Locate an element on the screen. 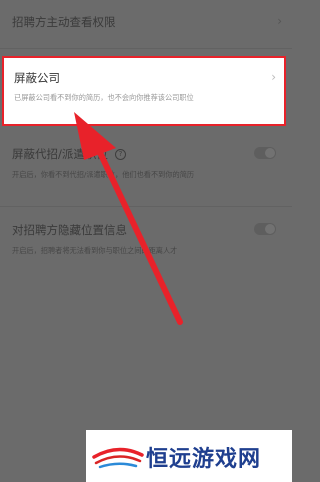 The height and width of the screenshot is (482, 320). watermark-banner: 恒远游戏网 is located at coordinates (189, 456).